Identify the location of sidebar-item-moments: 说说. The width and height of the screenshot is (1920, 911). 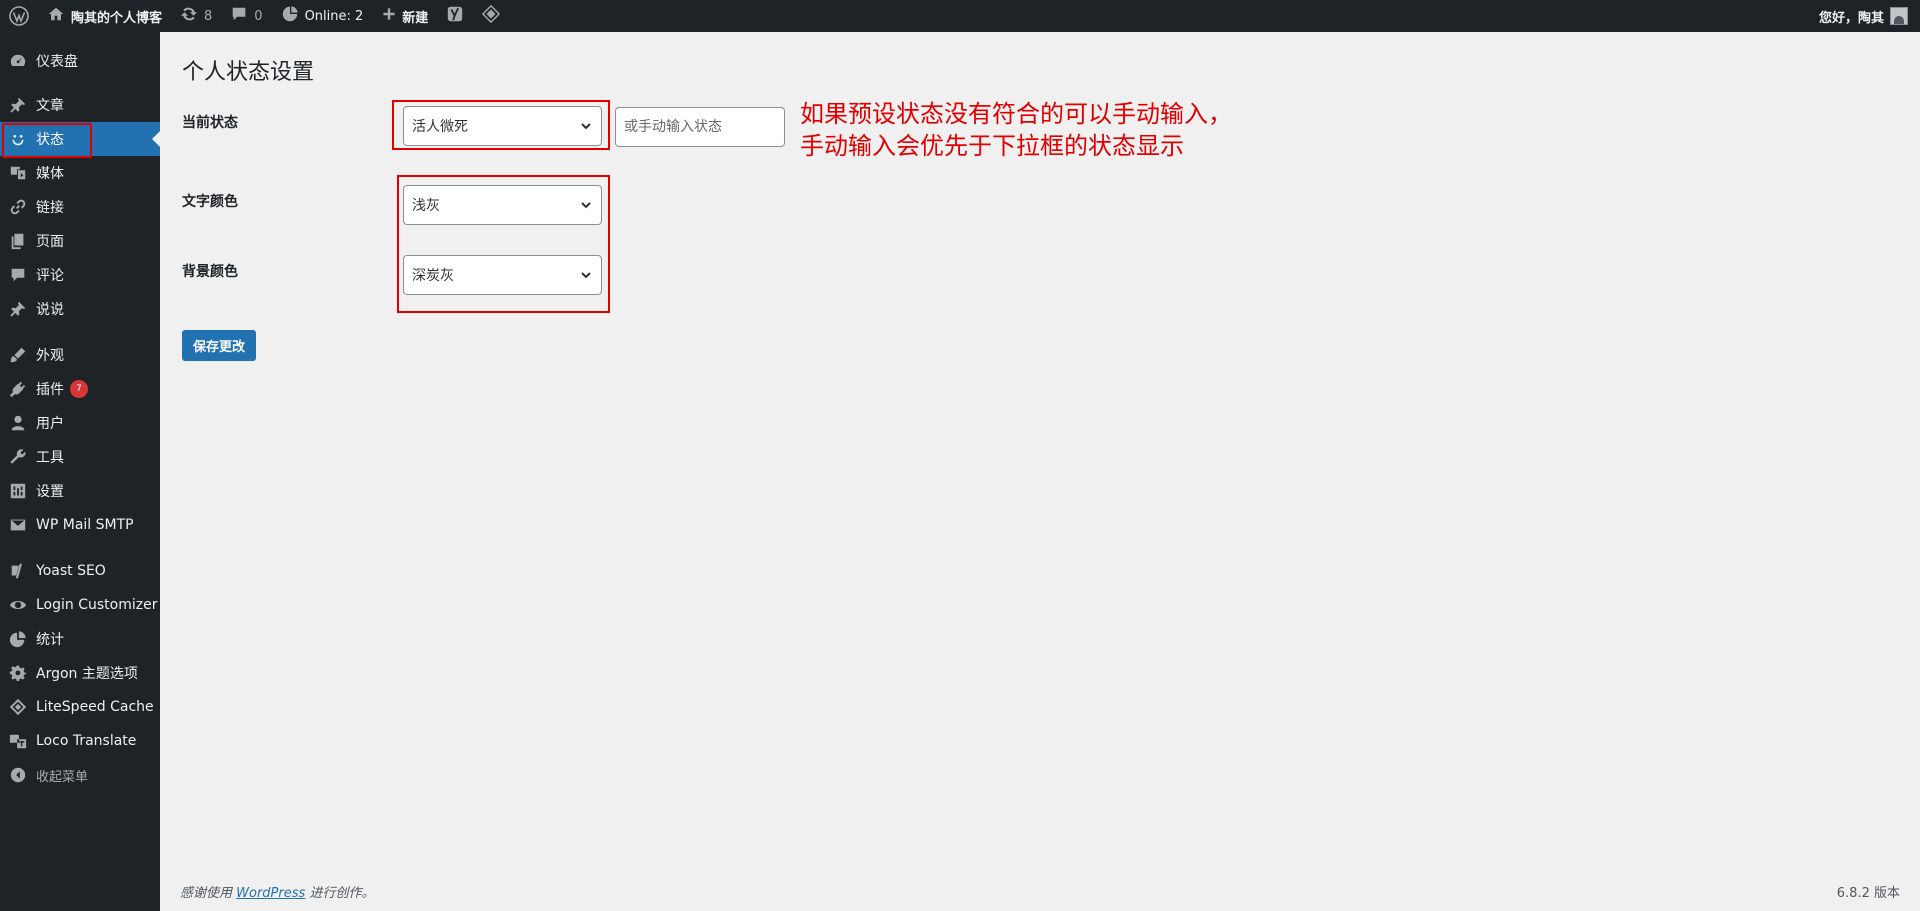
(80, 309).